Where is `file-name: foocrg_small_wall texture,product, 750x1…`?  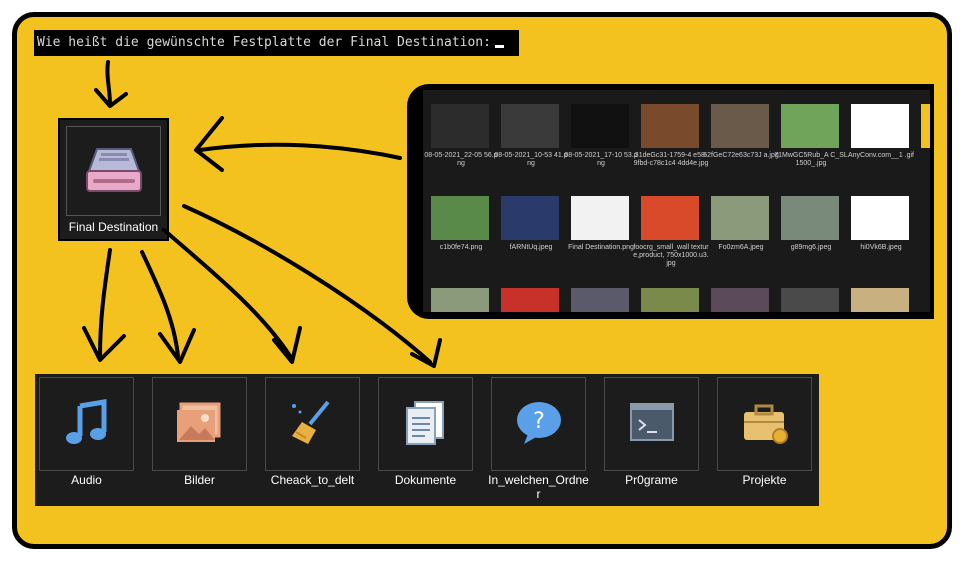
file-name: foocrg_small_wall texture,product, 750x1… is located at coordinates (671, 255).